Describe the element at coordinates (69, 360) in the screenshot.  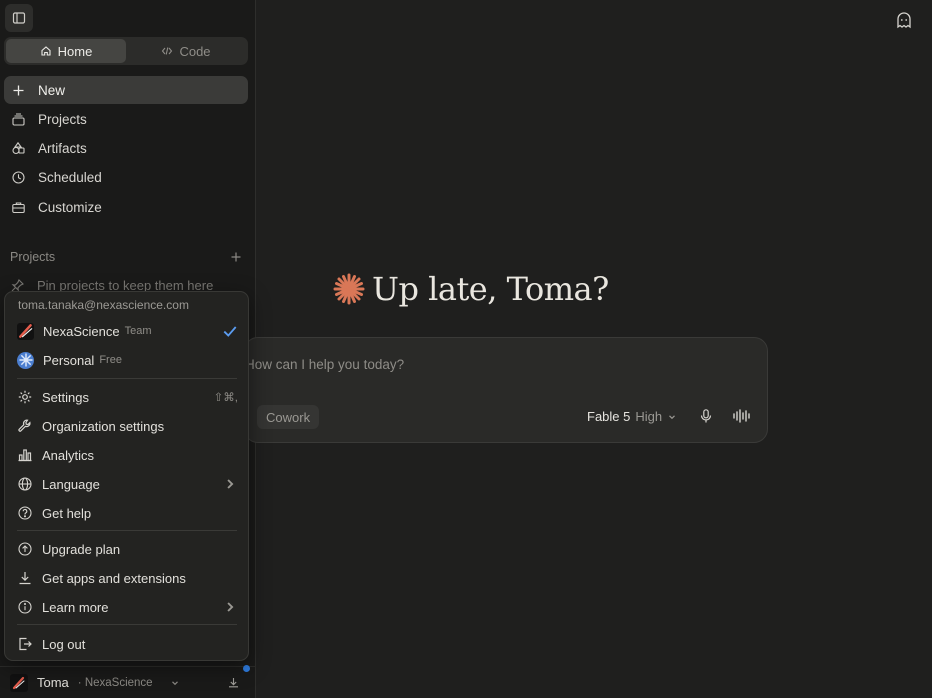
I see `account-name: Personal` at that location.